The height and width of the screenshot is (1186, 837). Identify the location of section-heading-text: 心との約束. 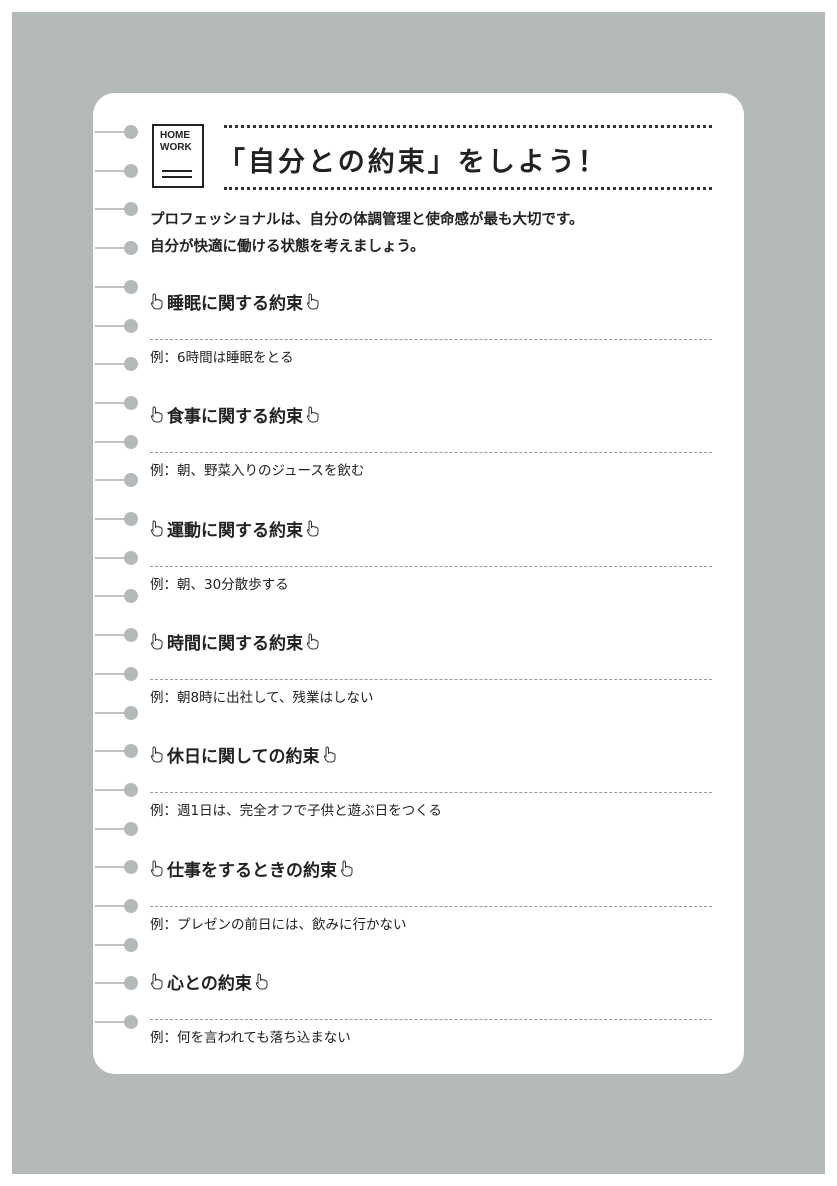
(209, 983).